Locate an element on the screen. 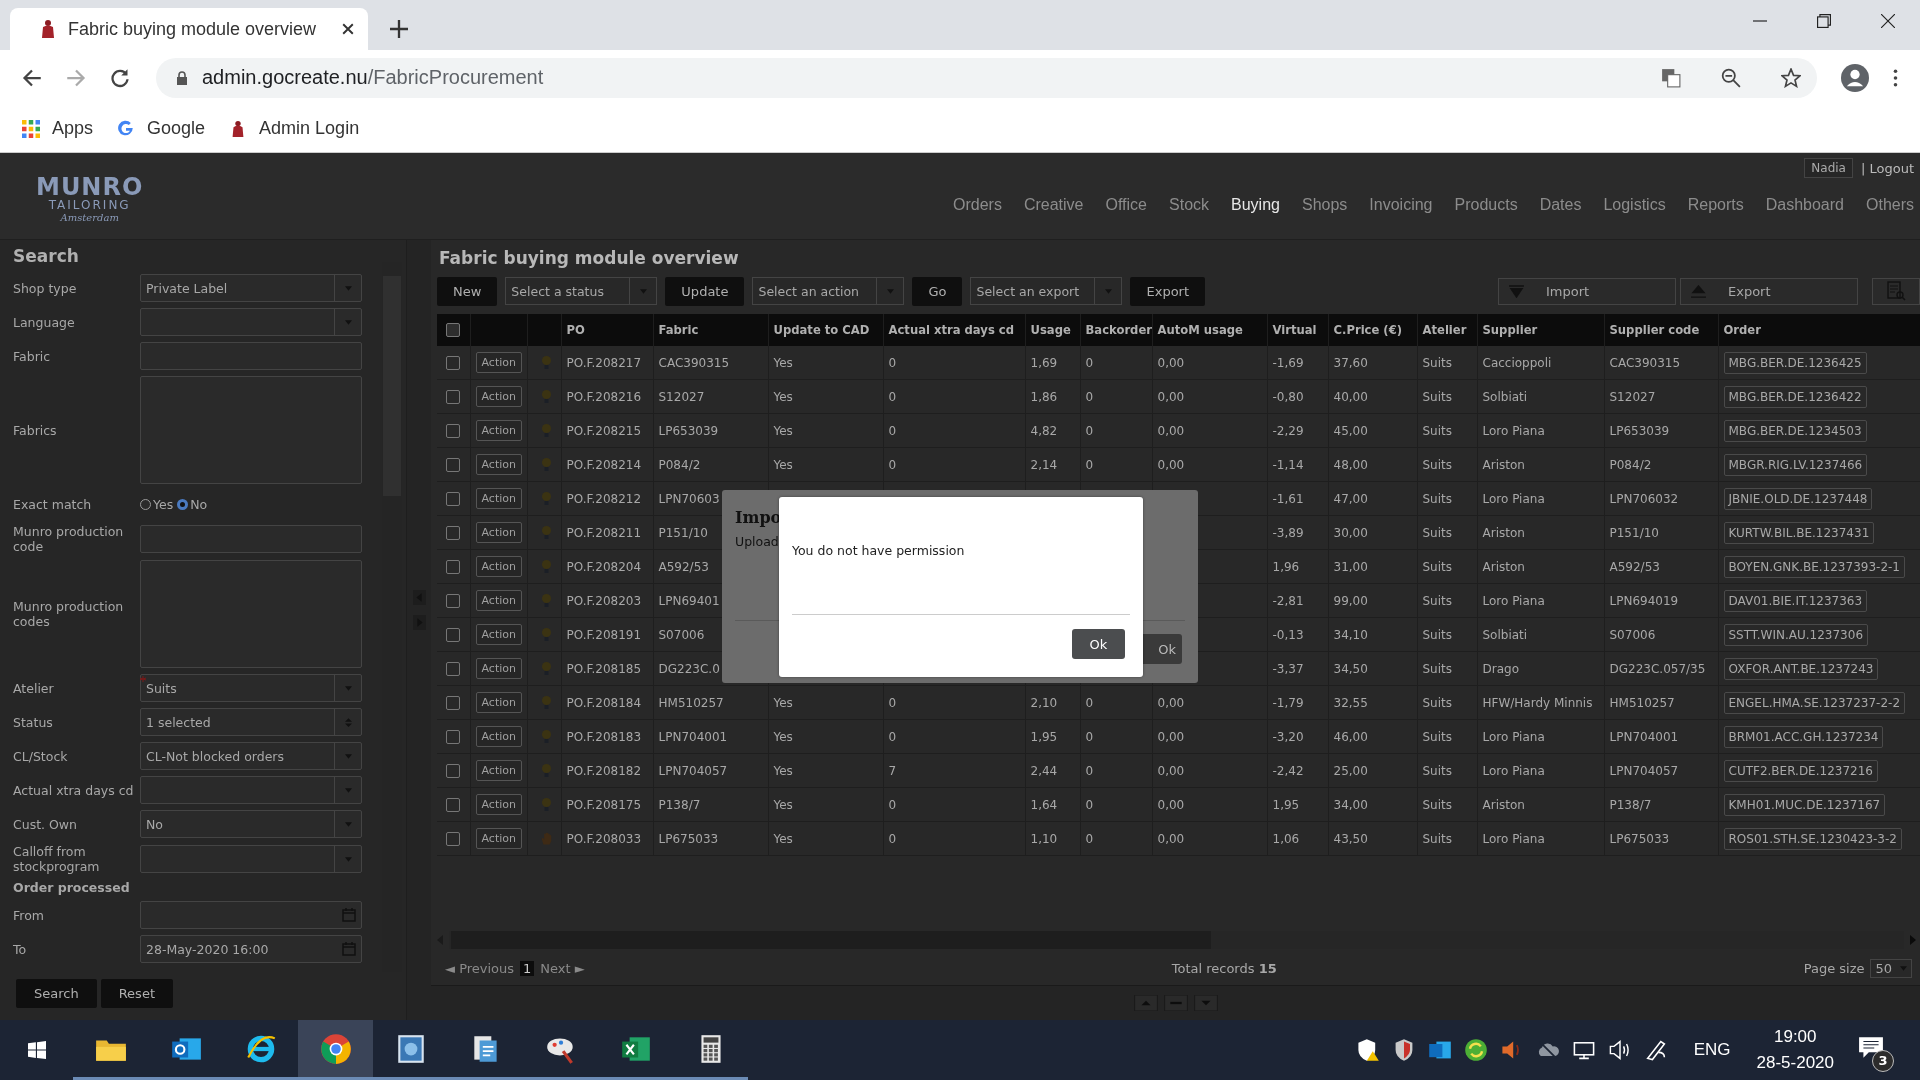 The width and height of the screenshot is (1920, 1080). order-link: JBNIE.OLD.DE.1237448 is located at coordinates (1798, 498).